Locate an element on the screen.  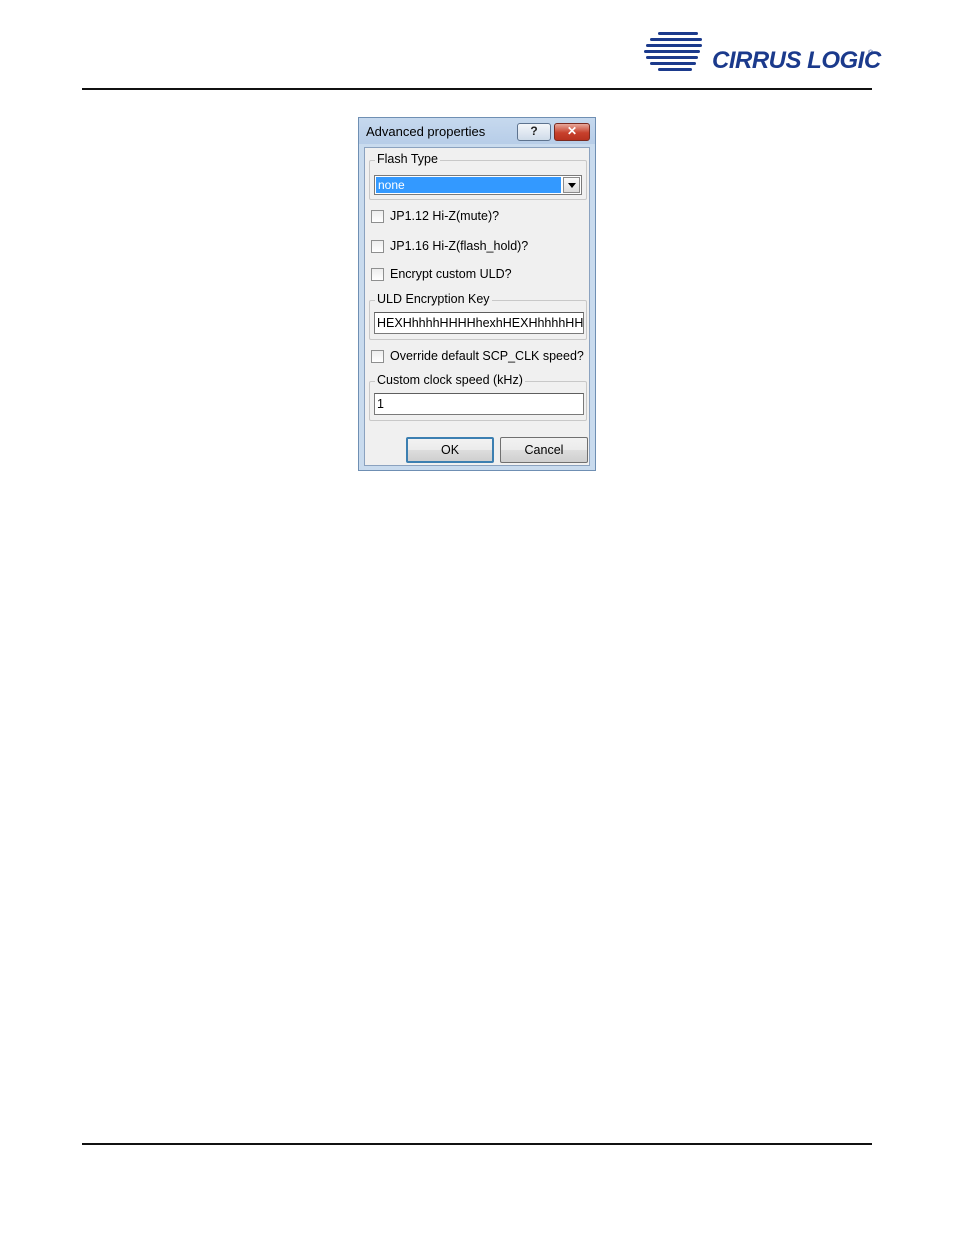
cancel-button: Cancel is located at coordinates (544, 450).